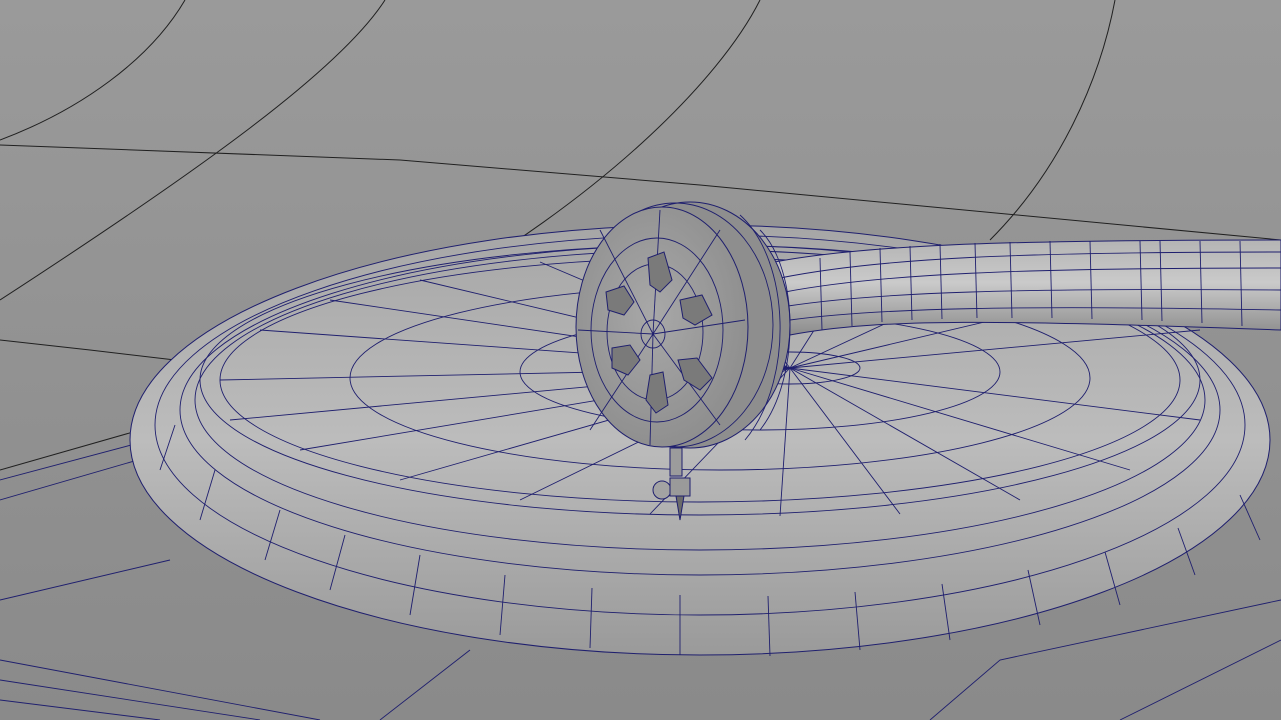  Describe the element at coordinates (662, 490) in the screenshot. I see `stylus-screw` at that location.